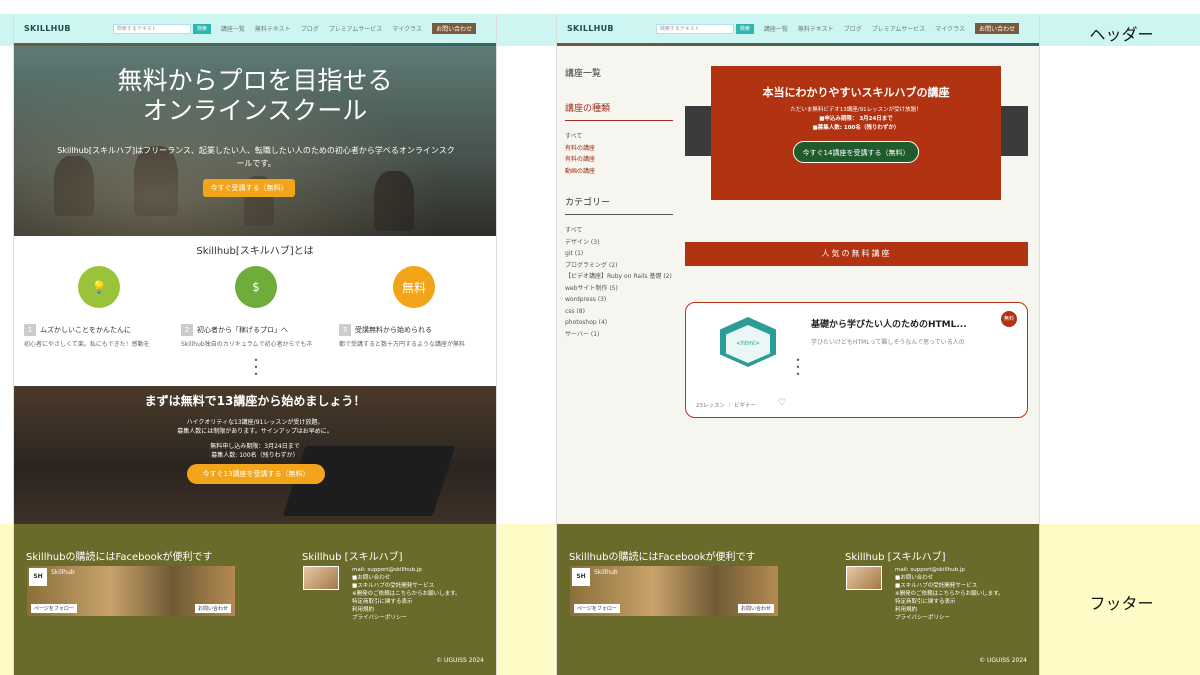  What do you see at coordinates (619, 254) in the screenshot?
I see `sidebar-category-item: git (1)` at bounding box center [619, 254].